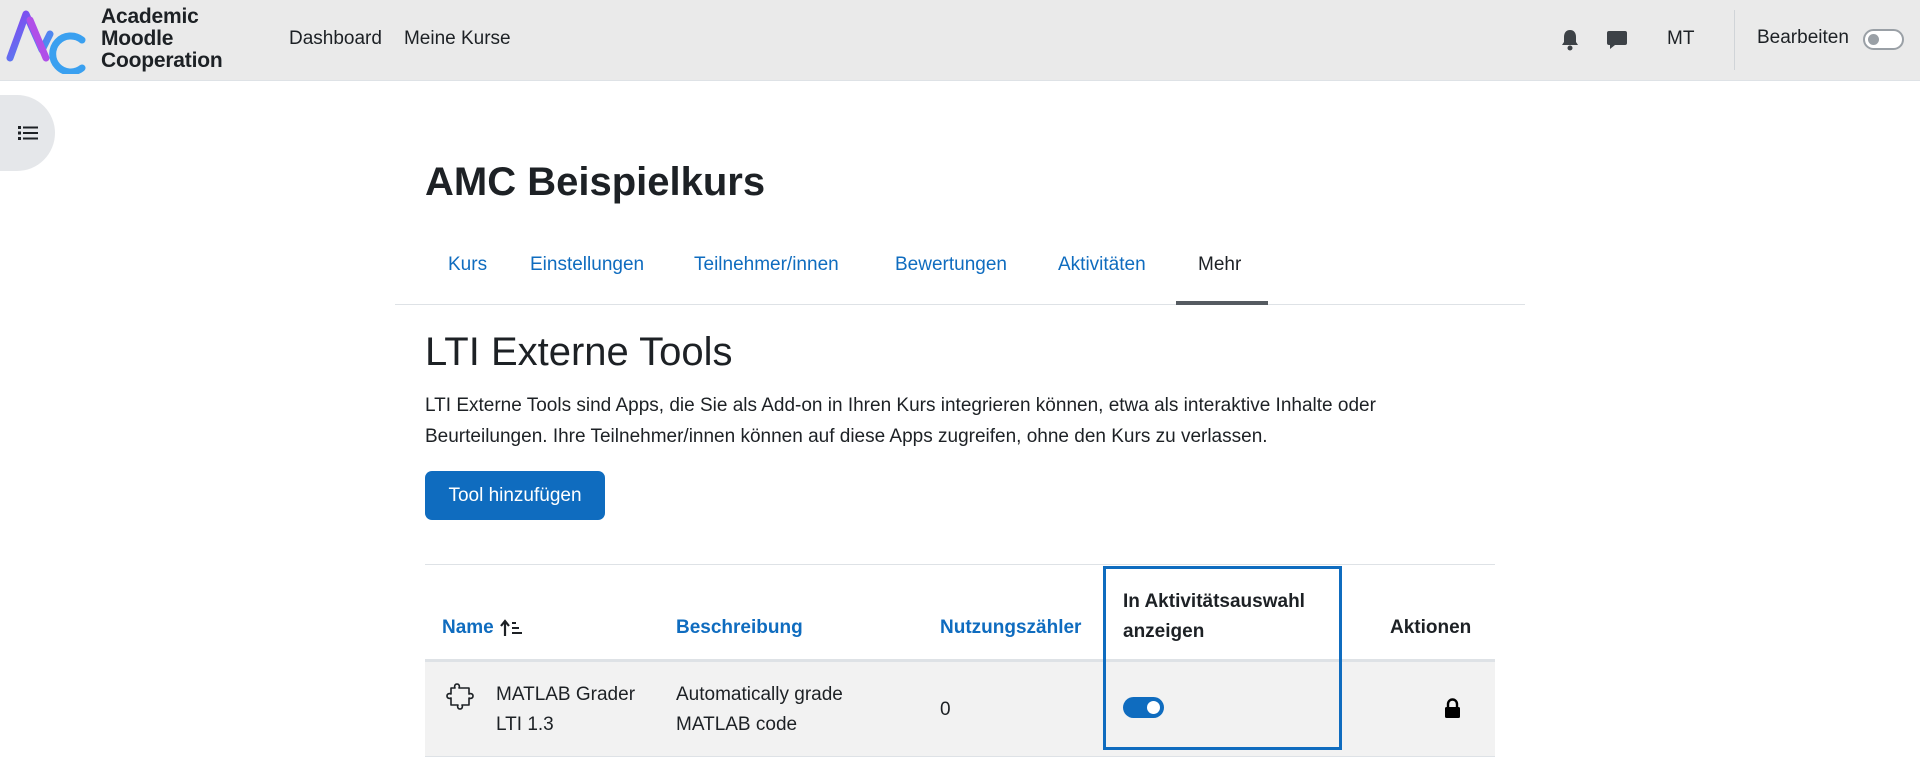 This screenshot has width=1920, height=781. Describe the element at coordinates (400, 39) in the screenshot. I see `primary-nav: Dashboard Meine Kurse` at that location.